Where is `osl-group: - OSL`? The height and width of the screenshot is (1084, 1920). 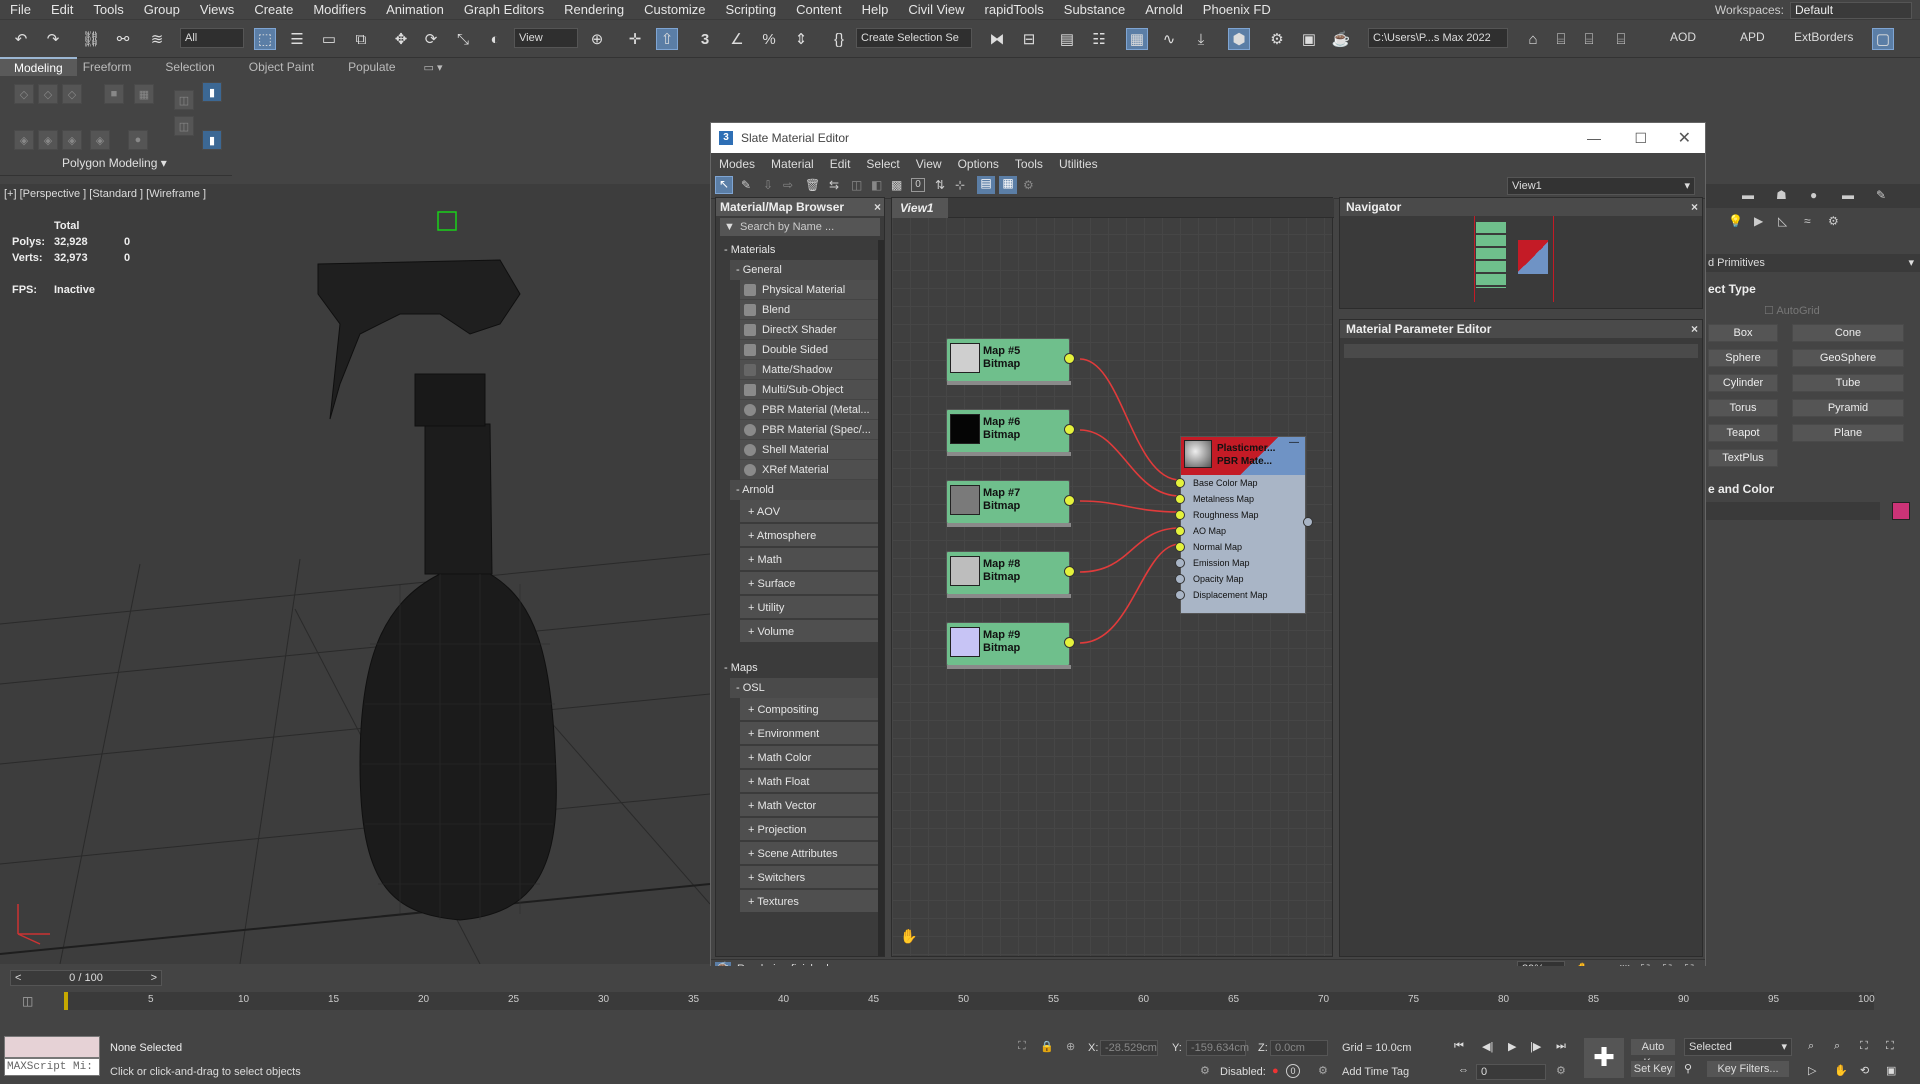
osl-group: - OSL is located at coordinates (804, 688).